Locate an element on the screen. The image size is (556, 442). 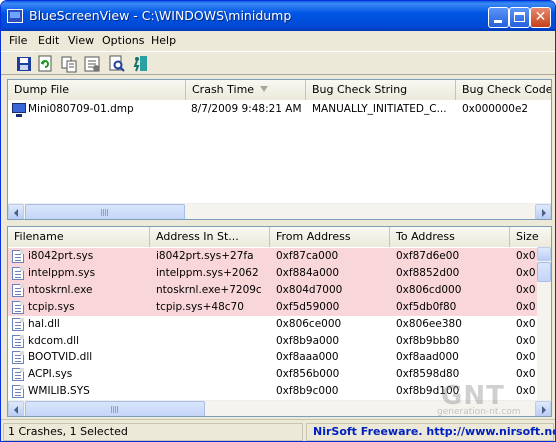
window-title: BlueScreenView - C:\WINDOWS\minidump is located at coordinates (160, 15).